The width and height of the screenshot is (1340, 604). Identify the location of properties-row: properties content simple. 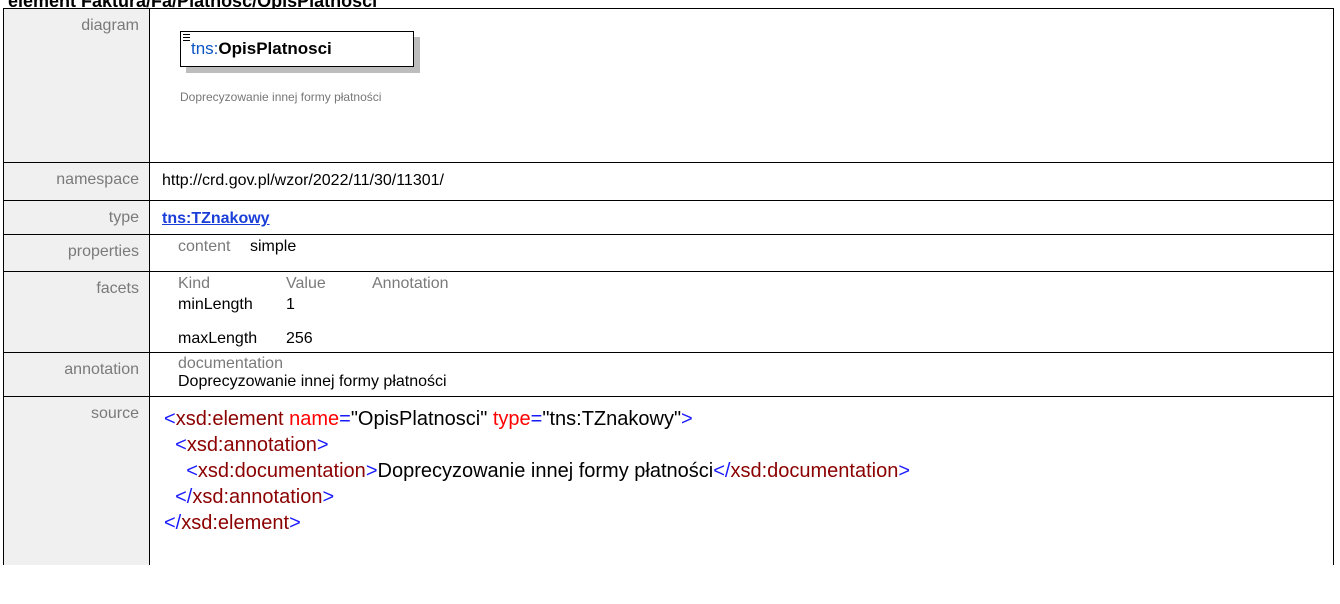
(668, 253).